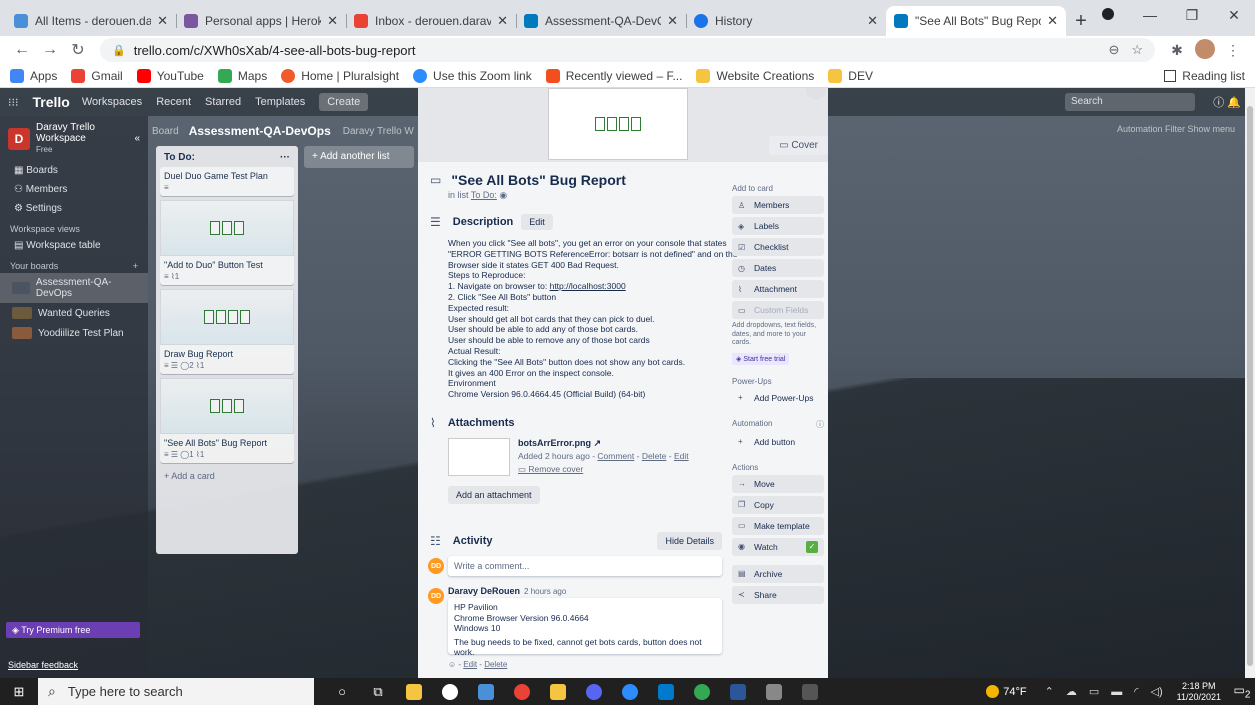 This screenshot has width=1255, height=705. What do you see at coordinates (33, 75) in the screenshot?
I see `bookmark-apps: Apps` at bounding box center [33, 75].